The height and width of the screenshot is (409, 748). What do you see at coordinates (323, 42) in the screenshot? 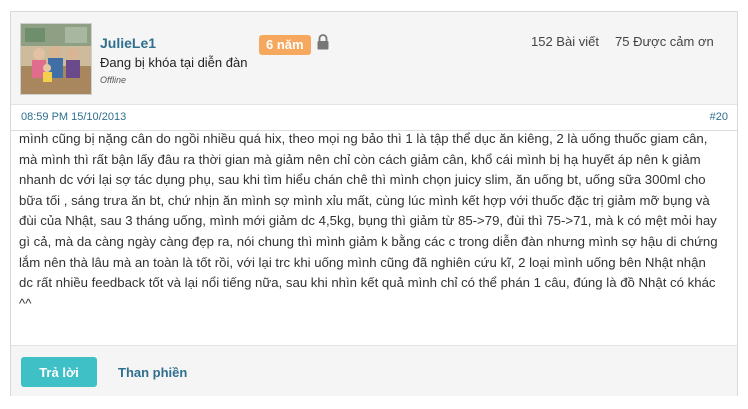
I see `lock-icon` at bounding box center [323, 42].